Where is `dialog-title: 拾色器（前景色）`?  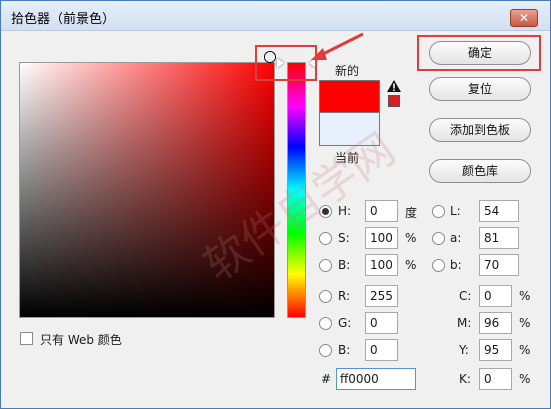
dialog-title: 拾色器（前景色） is located at coordinates (63, 19).